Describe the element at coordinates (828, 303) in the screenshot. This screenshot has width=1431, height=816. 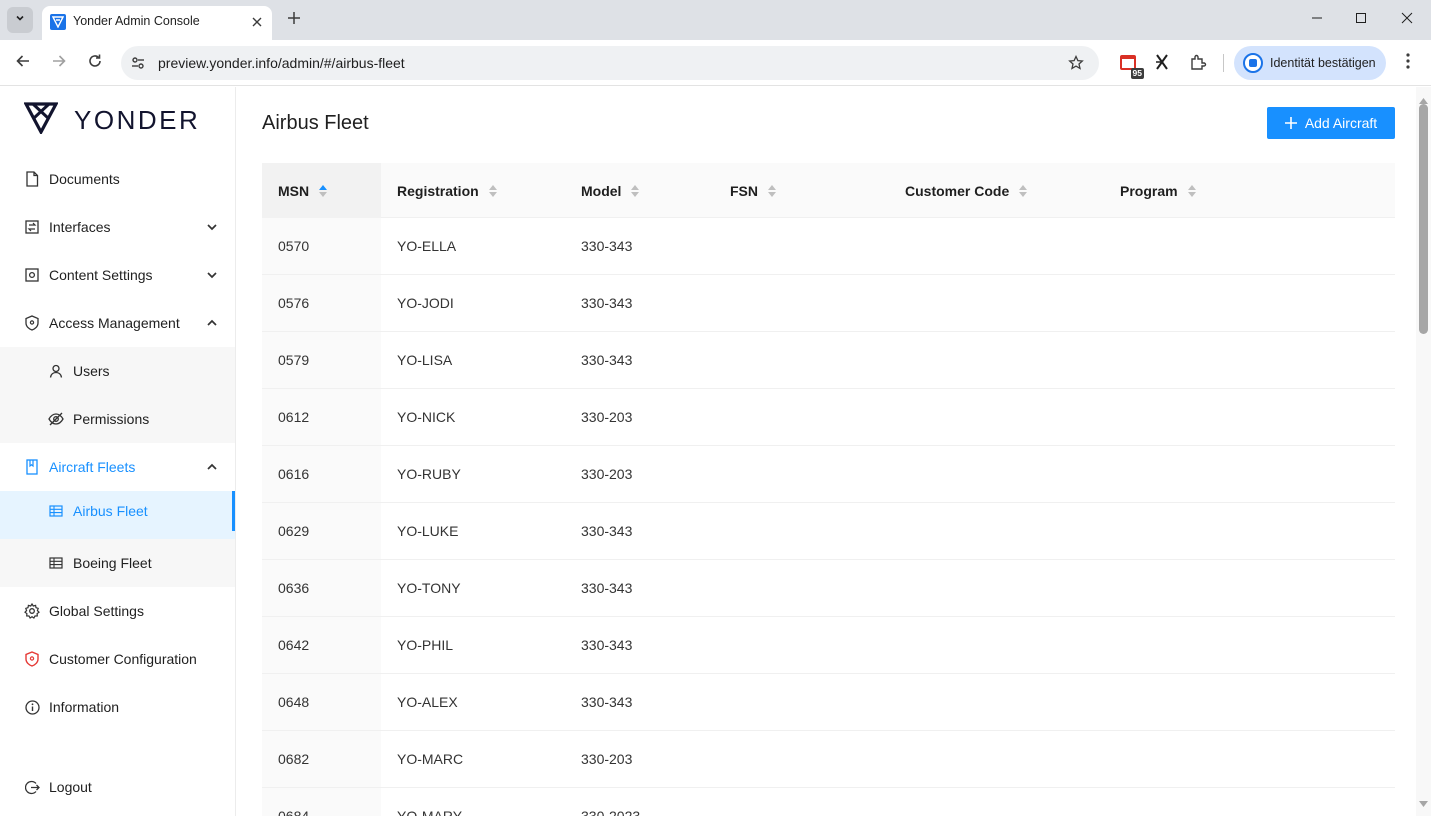
I see `table-row: 0576 YO-JODI 330-343` at that location.